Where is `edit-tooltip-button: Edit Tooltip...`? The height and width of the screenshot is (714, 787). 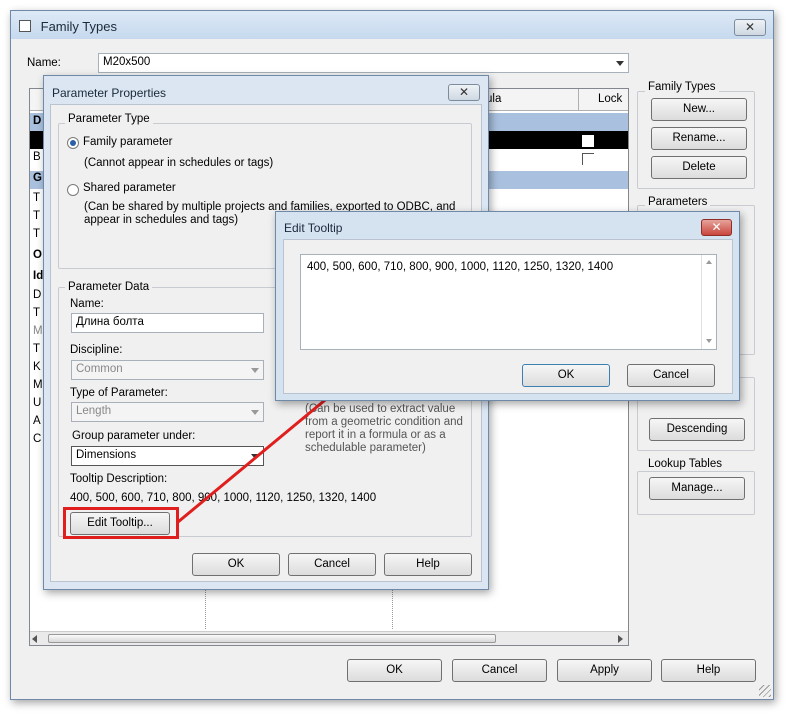
edit-tooltip-button: Edit Tooltip... is located at coordinates (120, 523).